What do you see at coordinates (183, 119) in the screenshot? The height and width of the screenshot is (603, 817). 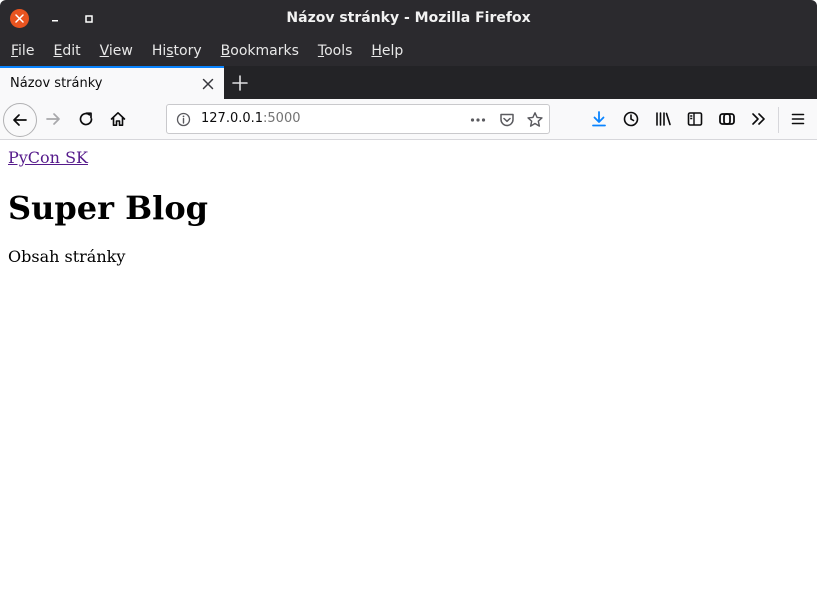 I see `info-icon` at bounding box center [183, 119].